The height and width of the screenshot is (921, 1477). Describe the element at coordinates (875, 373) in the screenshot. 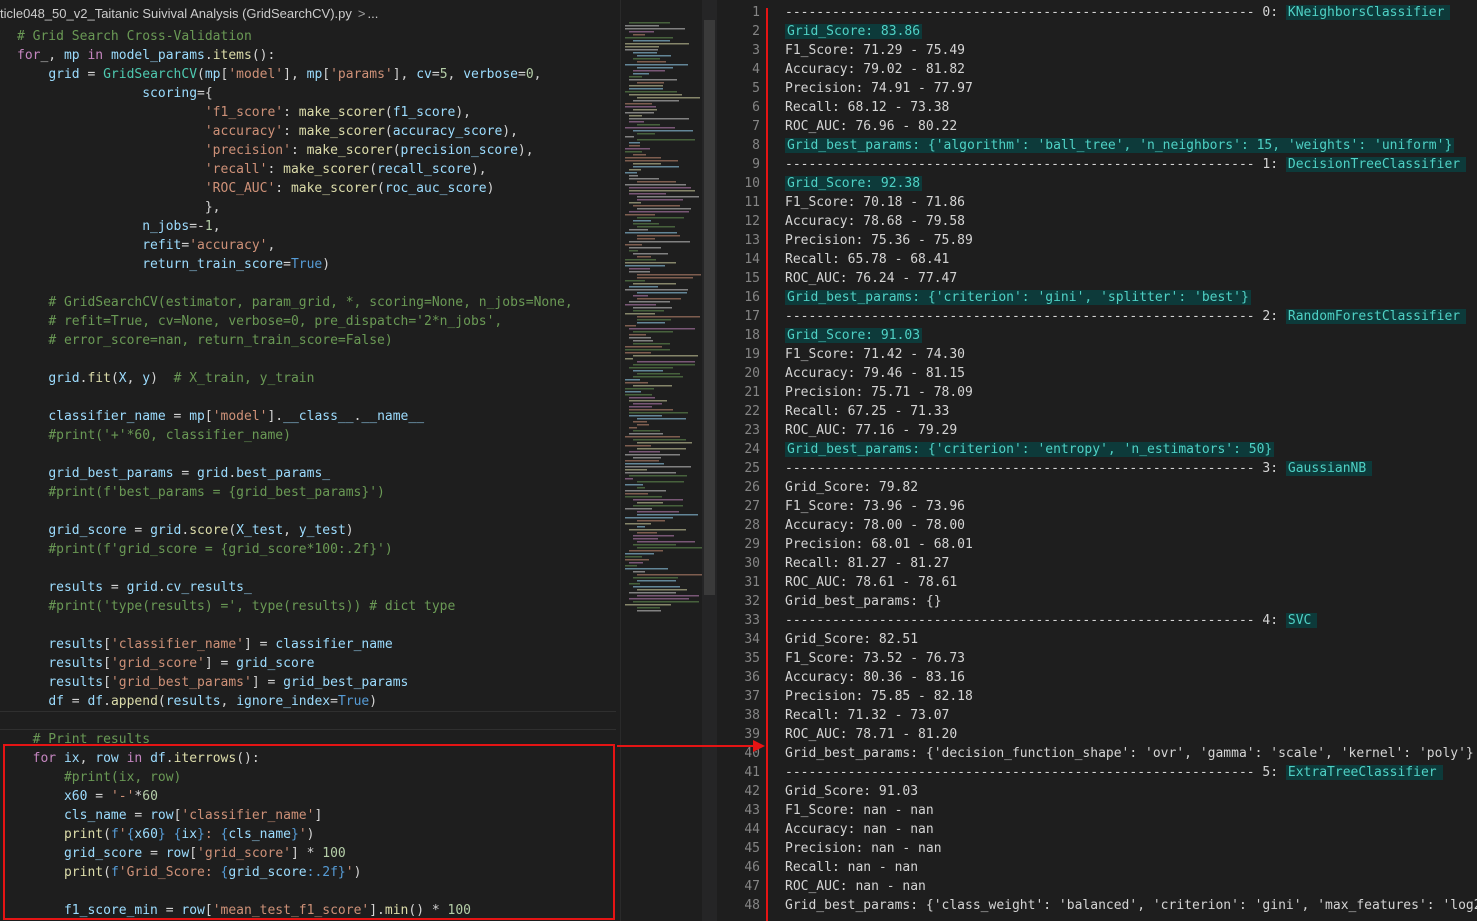

I see `output-text-value: Accuracy: 79.46 - 81.15` at that location.